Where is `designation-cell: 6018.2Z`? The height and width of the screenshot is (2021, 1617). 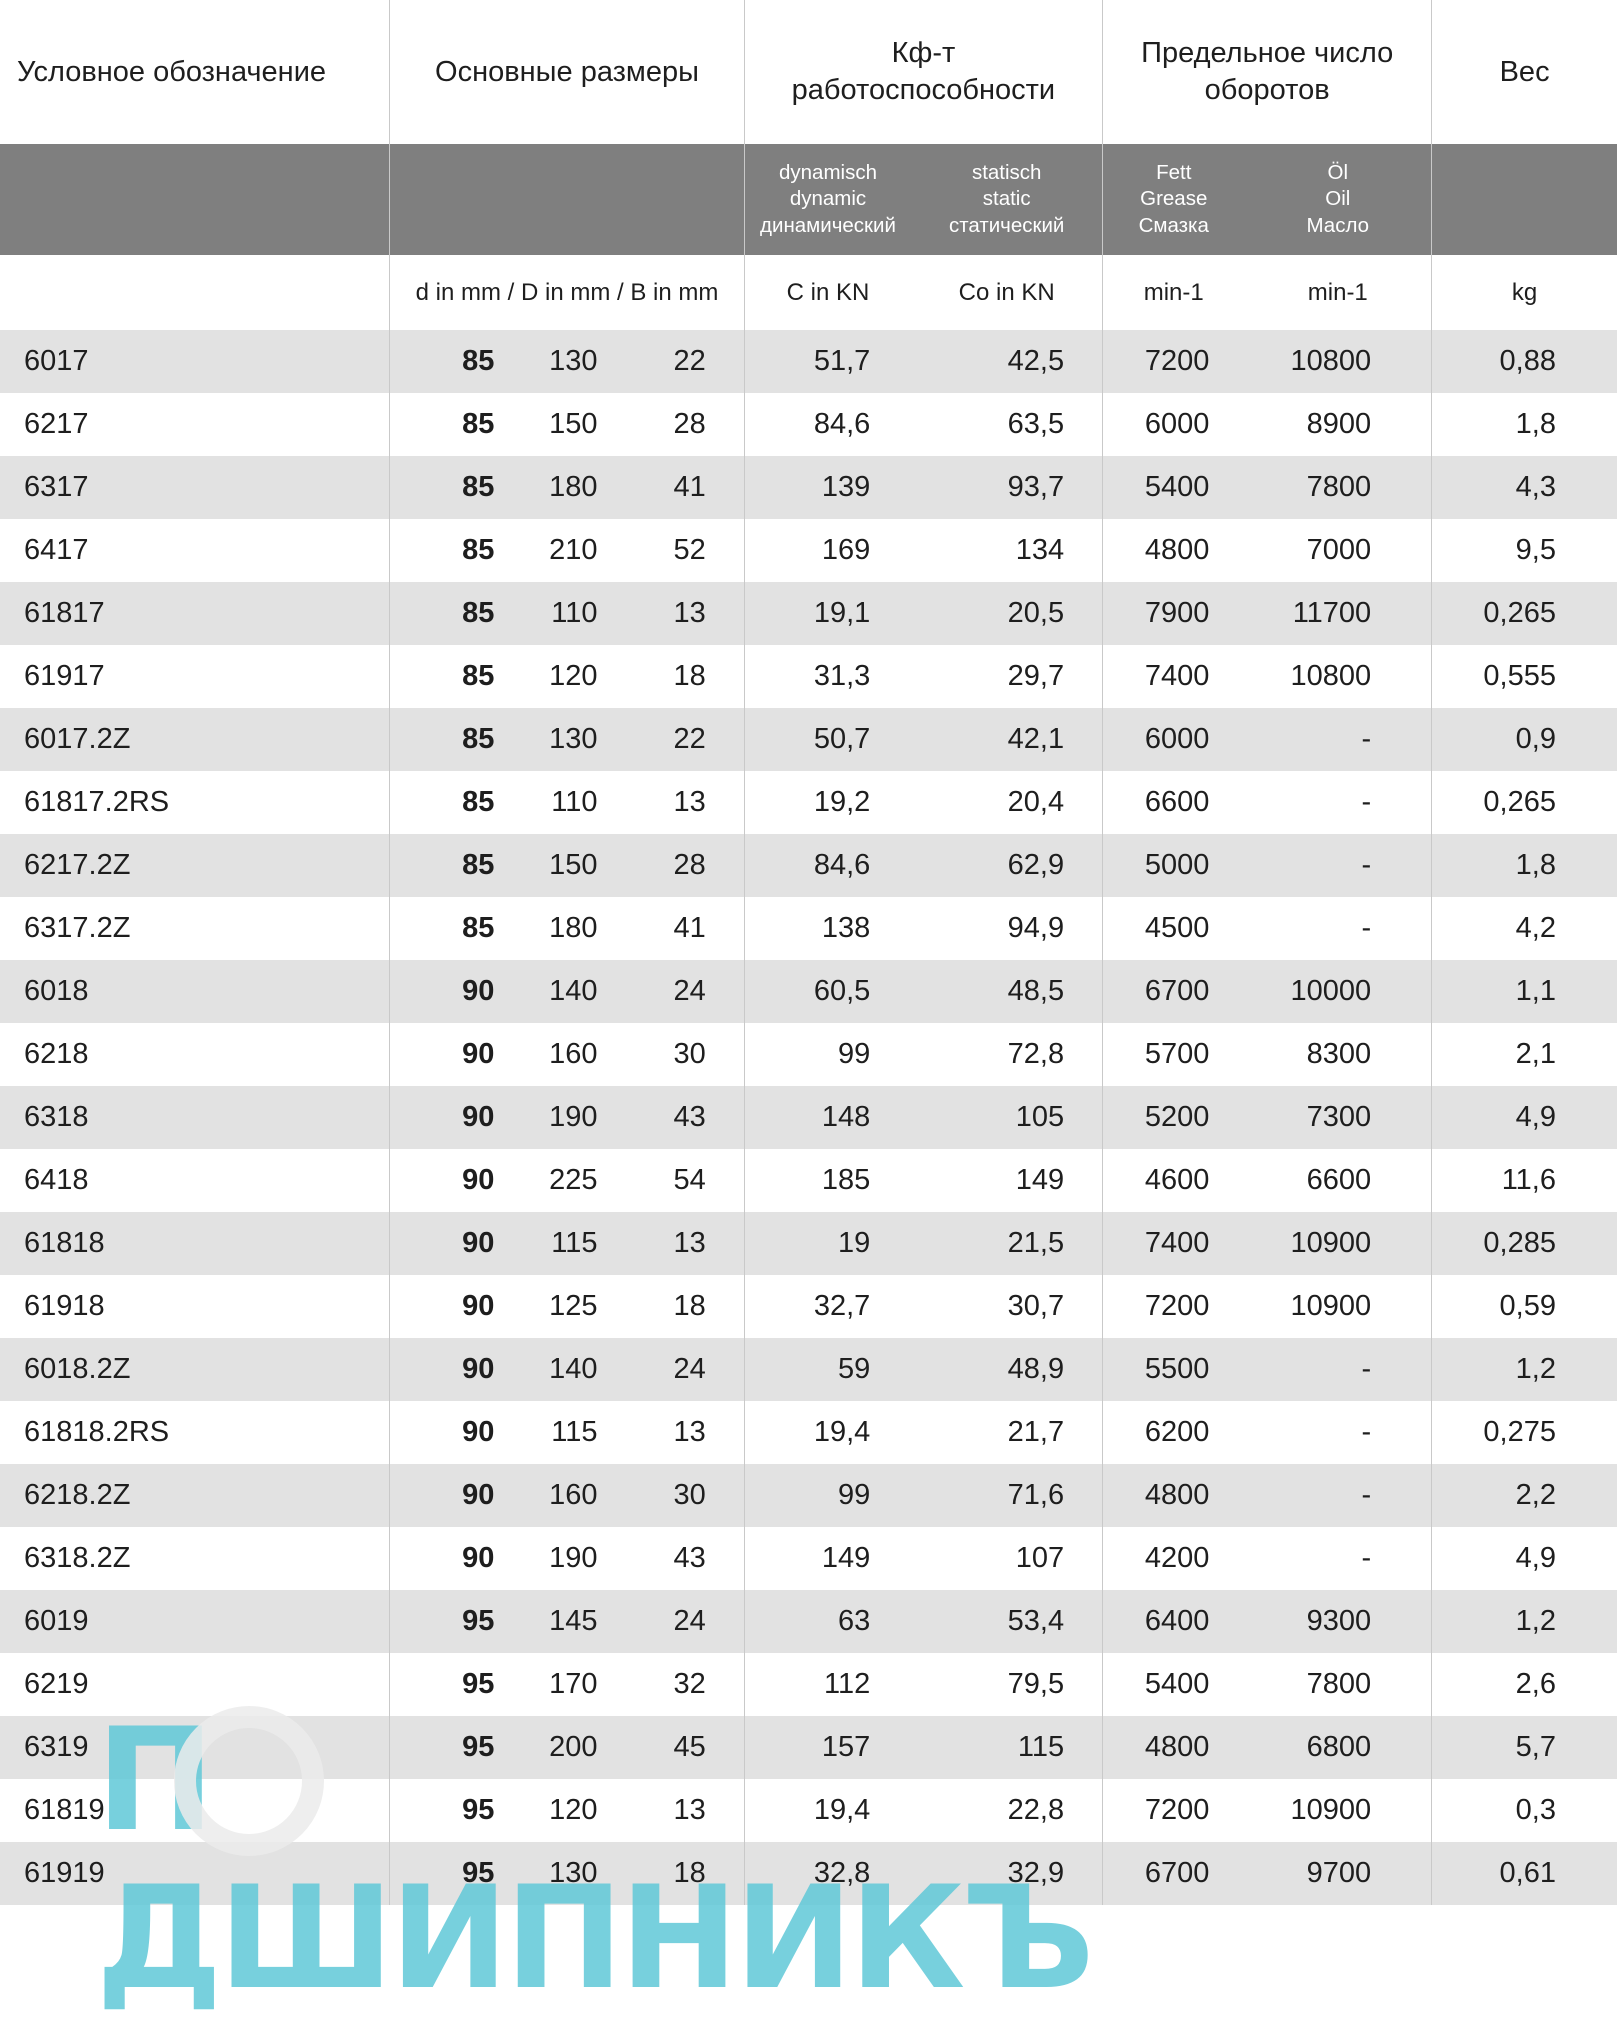
designation-cell: 6018.2Z is located at coordinates (195, 1369).